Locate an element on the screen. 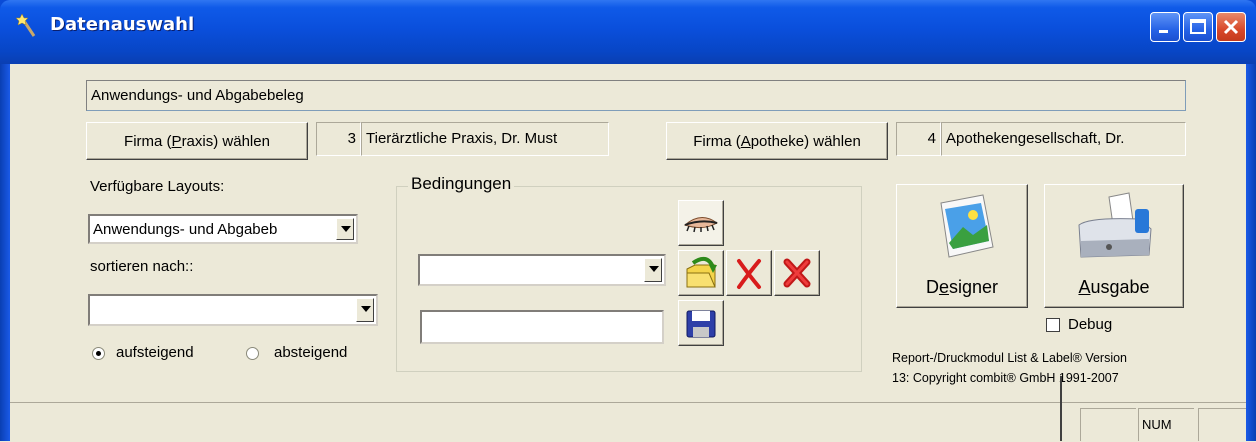  minimize-icon is located at coordinates (1163, 31).